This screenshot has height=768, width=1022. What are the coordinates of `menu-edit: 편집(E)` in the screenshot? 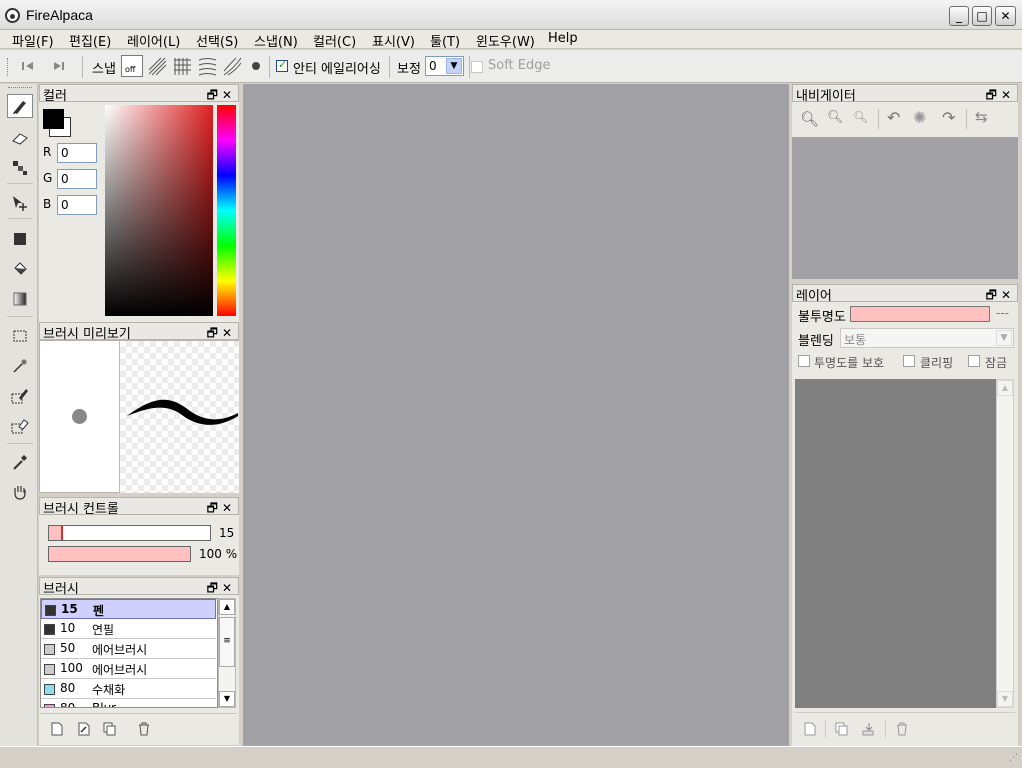 It's located at (90, 40).